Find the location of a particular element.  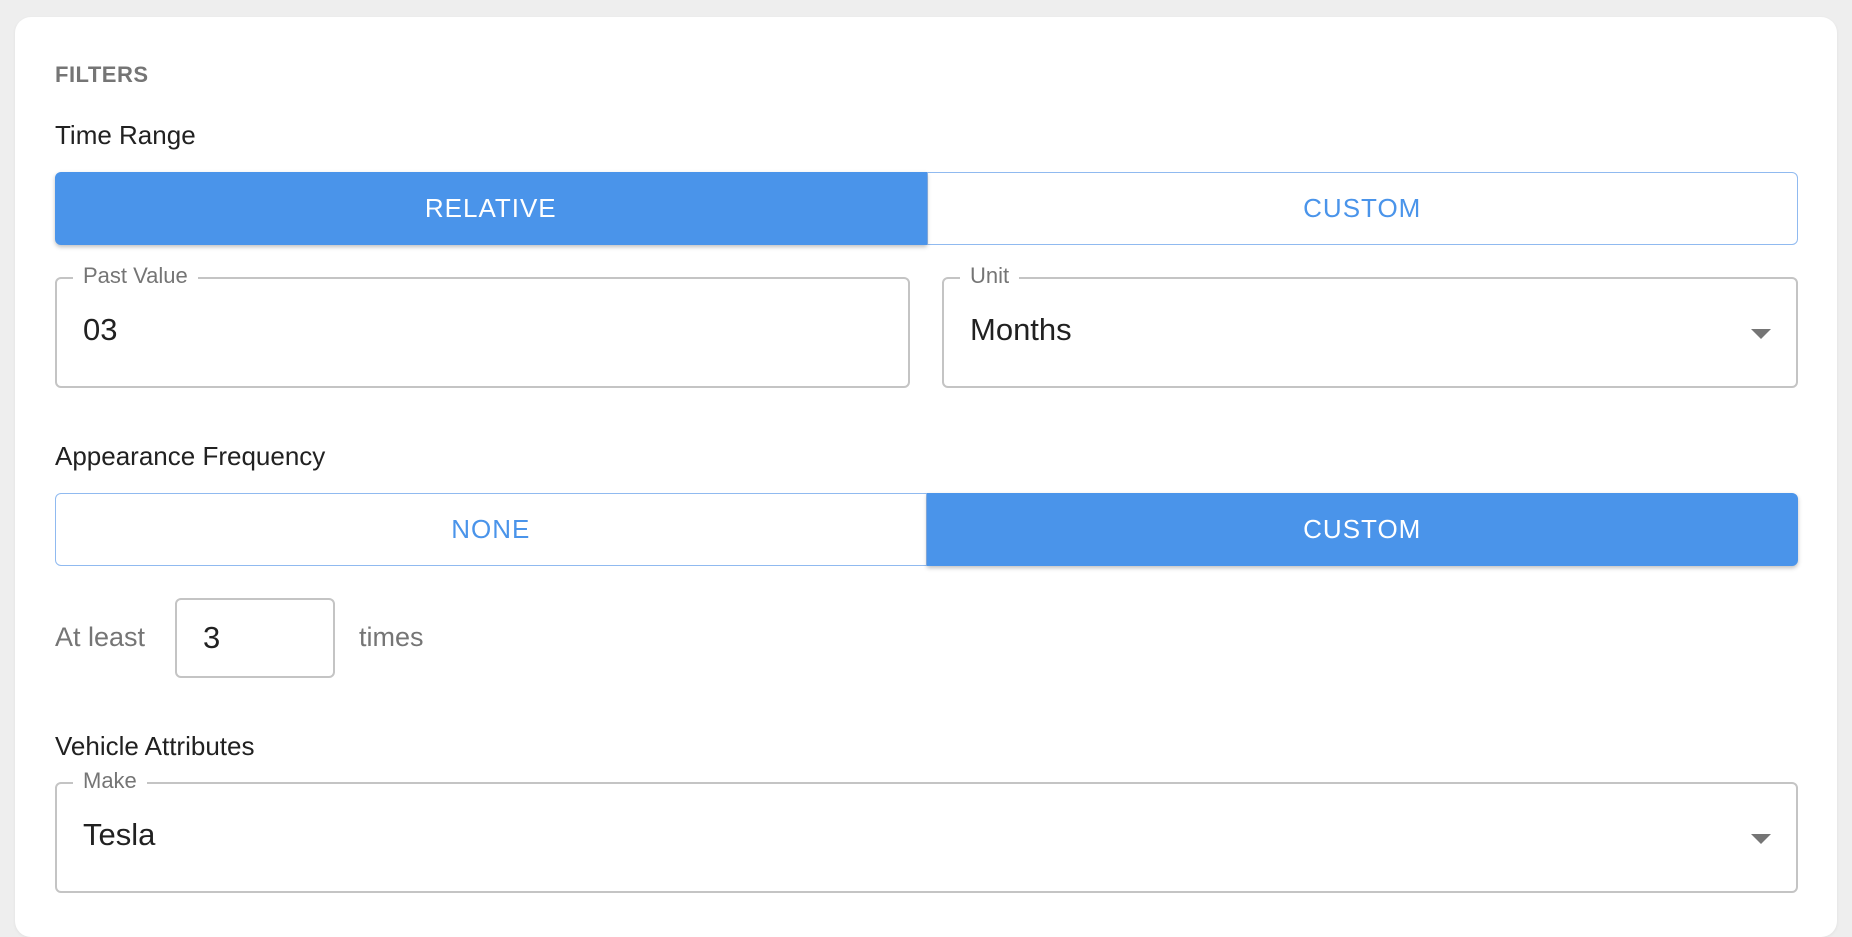

past-value-legend: Past Value is located at coordinates (135, 276).